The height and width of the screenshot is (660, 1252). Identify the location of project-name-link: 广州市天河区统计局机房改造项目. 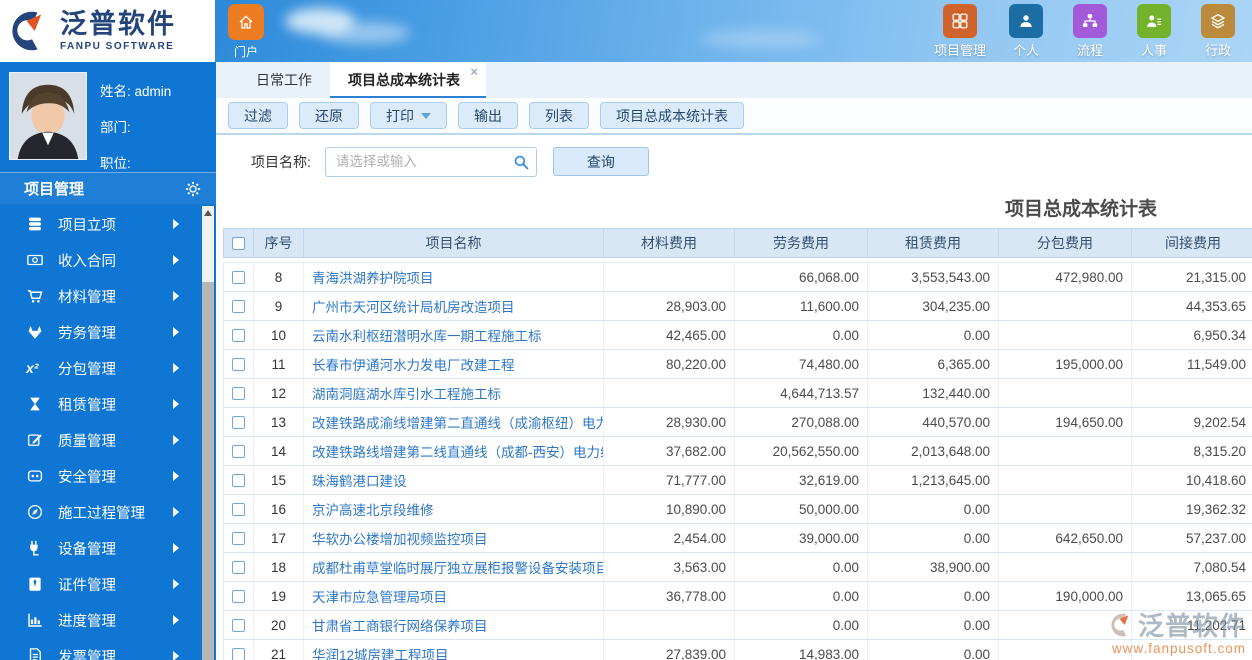
(454, 306).